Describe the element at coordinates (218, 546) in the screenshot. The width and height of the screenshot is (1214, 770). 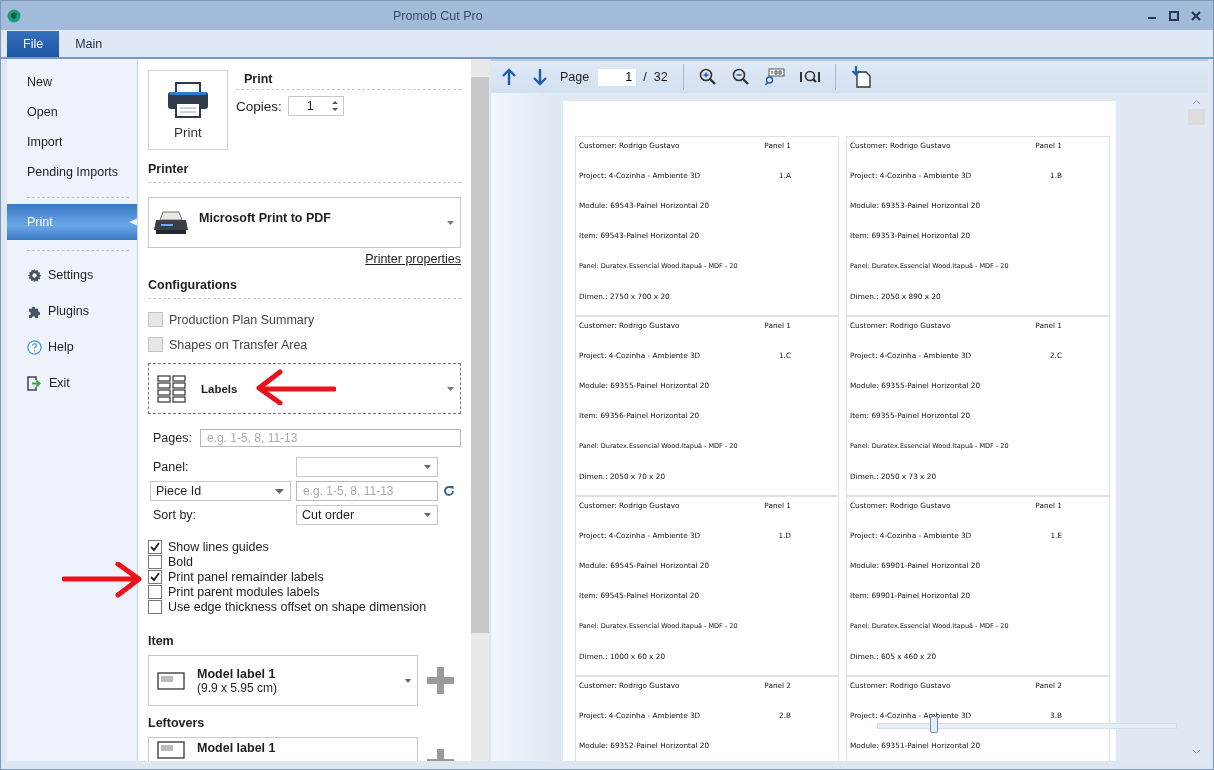
I see `checkbox-label: Show lines guides` at that location.